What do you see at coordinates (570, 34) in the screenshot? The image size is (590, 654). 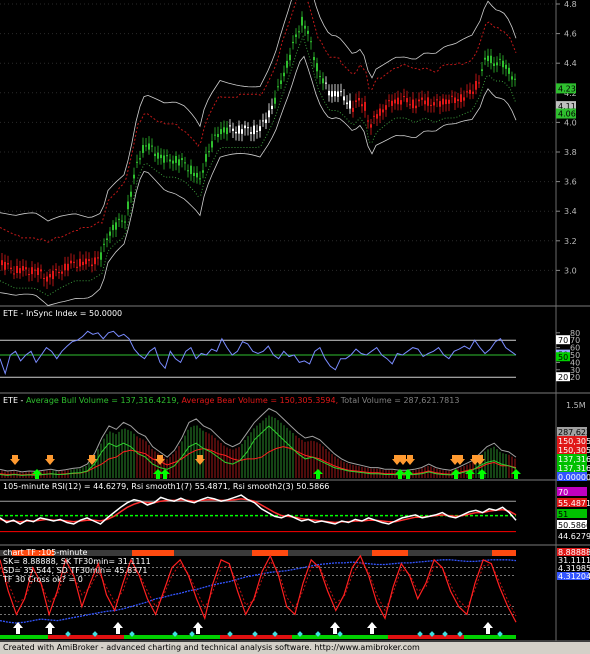 I see `price-tick-label: 4.6` at bounding box center [570, 34].